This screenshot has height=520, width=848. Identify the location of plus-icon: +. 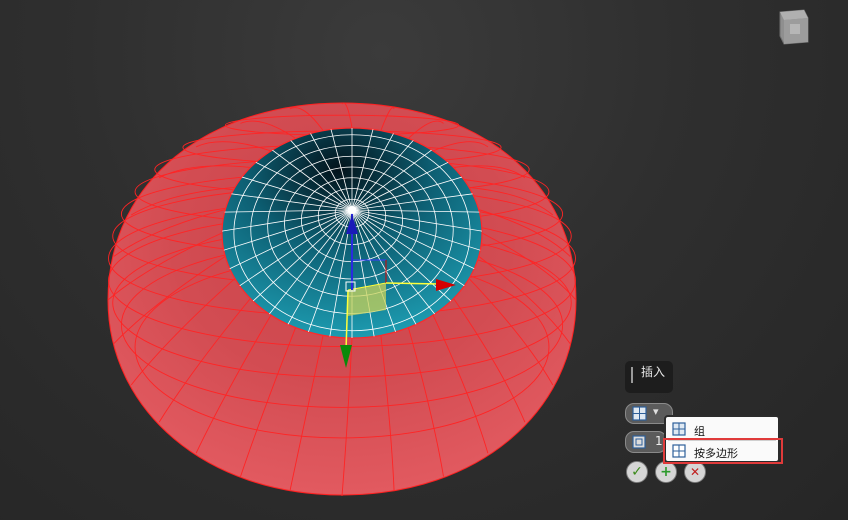
(666, 472).